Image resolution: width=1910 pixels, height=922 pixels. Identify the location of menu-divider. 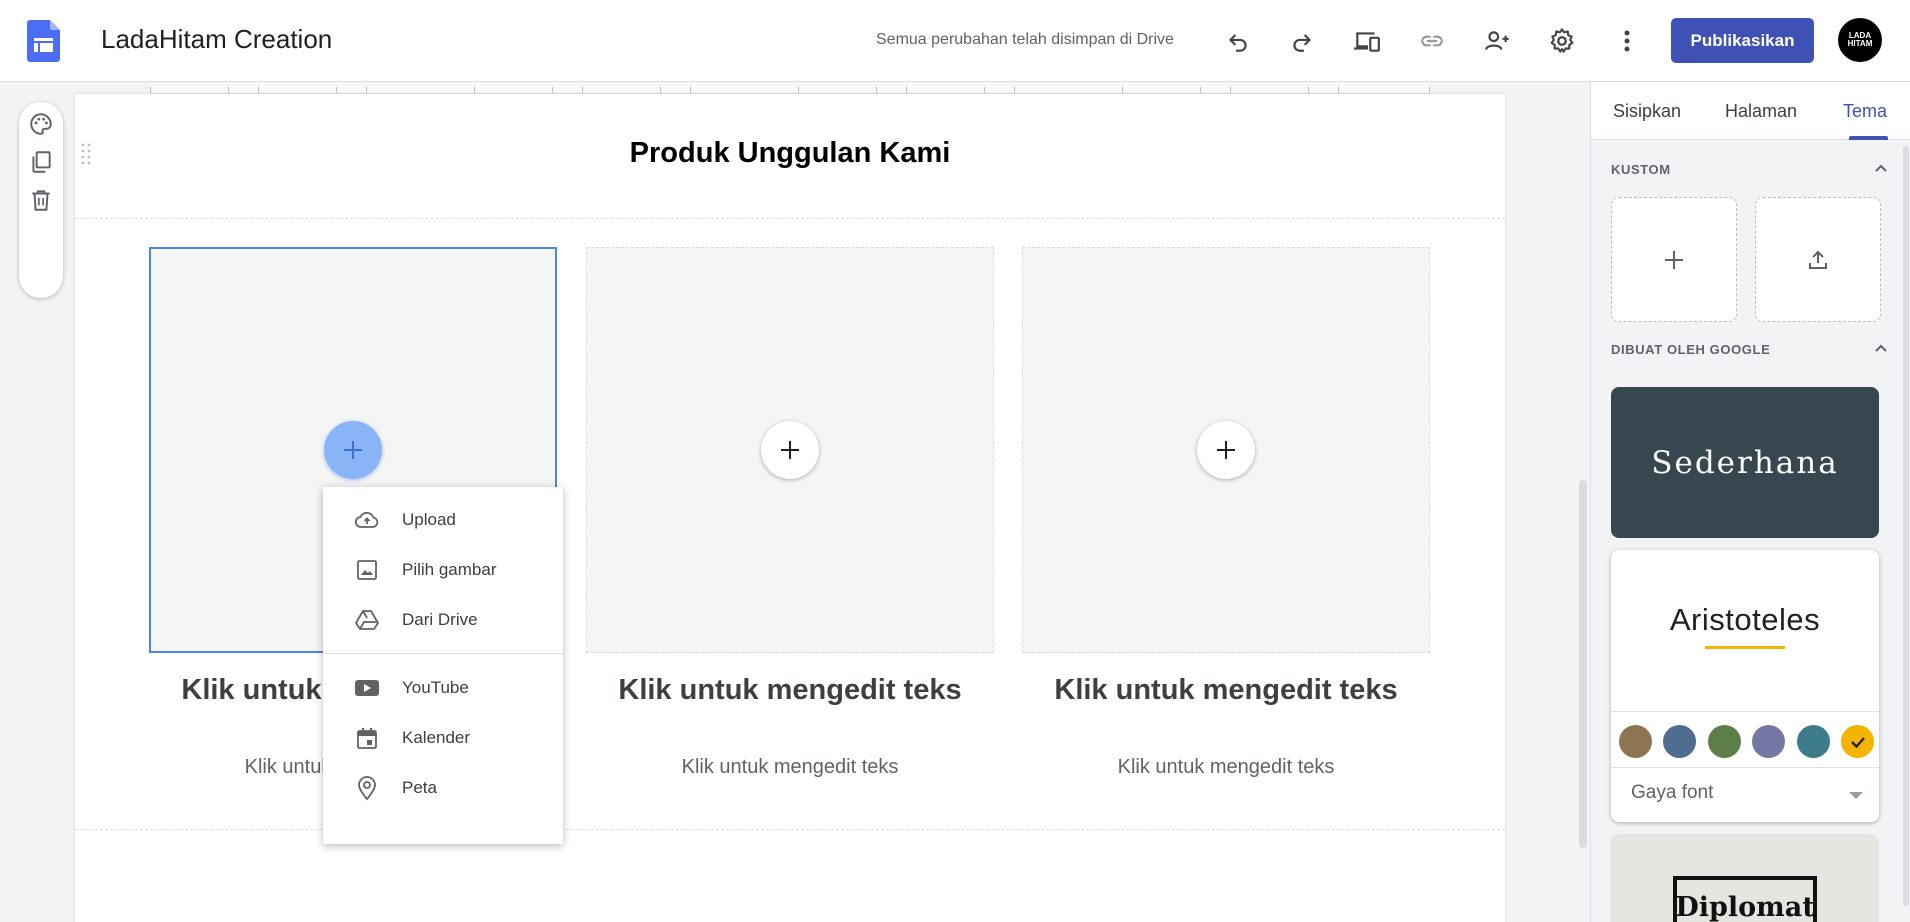
(443, 653).